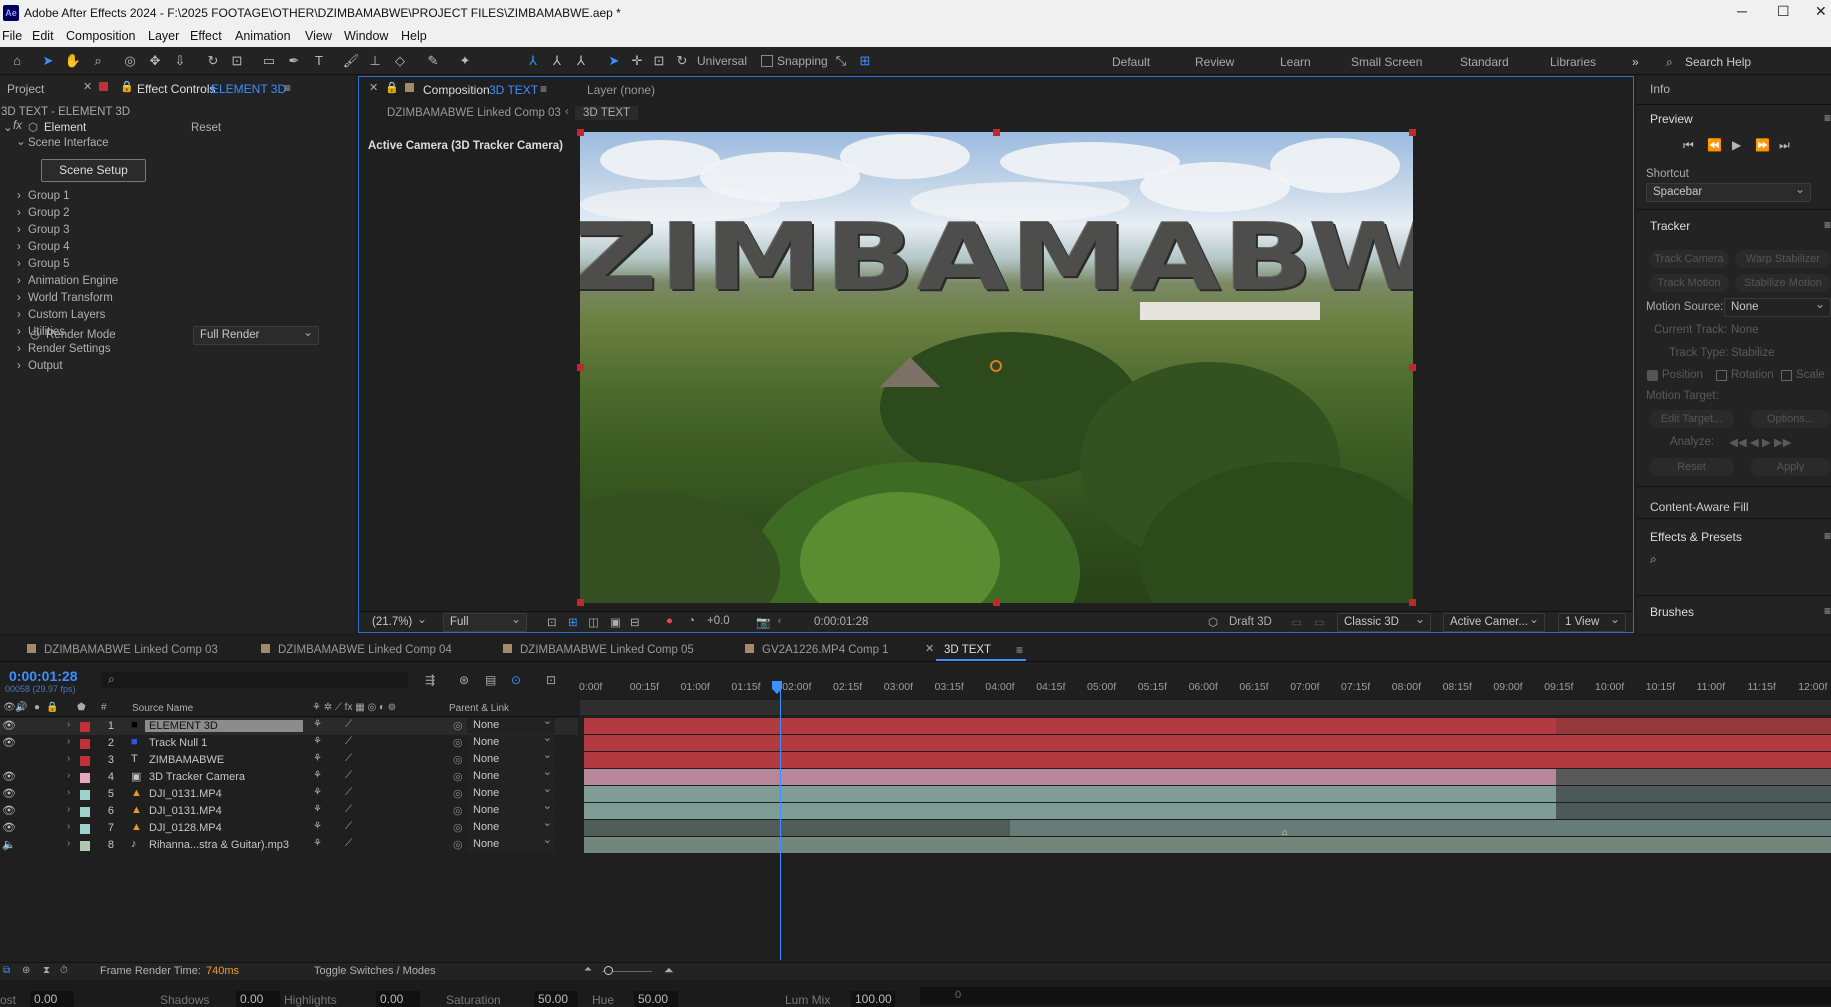 The width and height of the screenshot is (1831, 1007). Describe the element at coordinates (929, 648) in the screenshot. I see `close-3d-text-tab-icon: ✕` at that location.